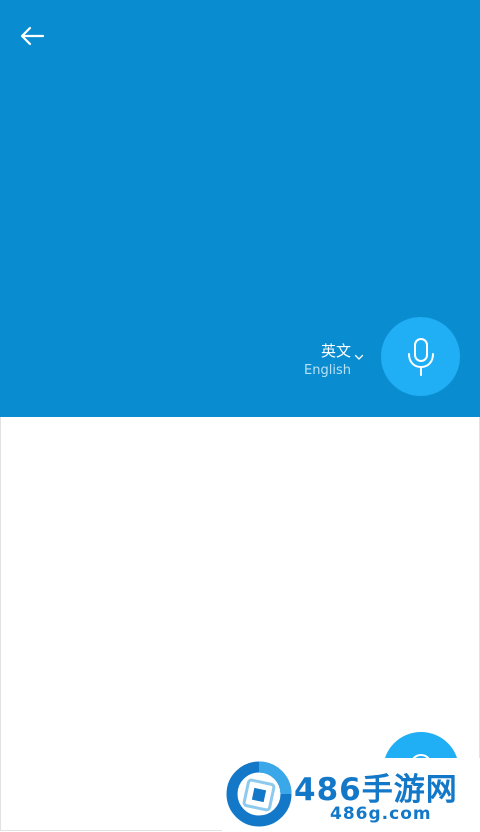 The image size is (480, 832). Describe the element at coordinates (259, 794) in the screenshot. I see `watermark-logo` at that location.